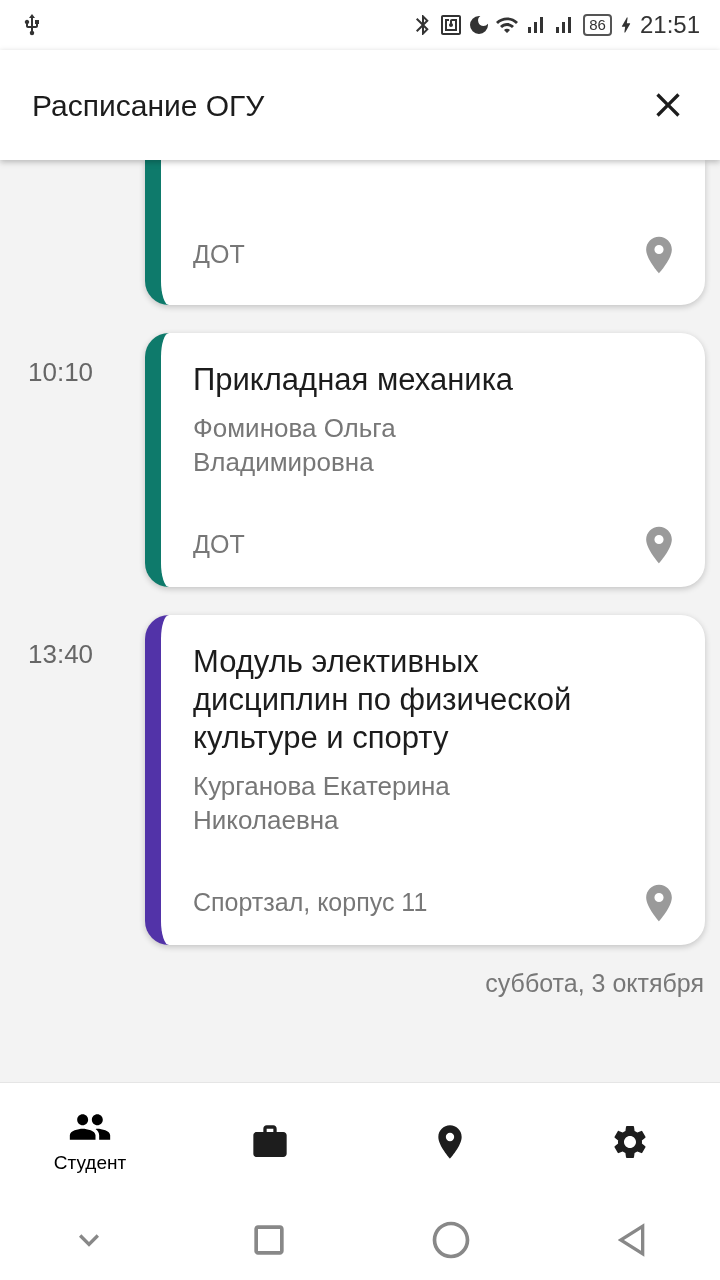  Describe the element at coordinates (669, 25) in the screenshot. I see `clock: 21:51` at that location.